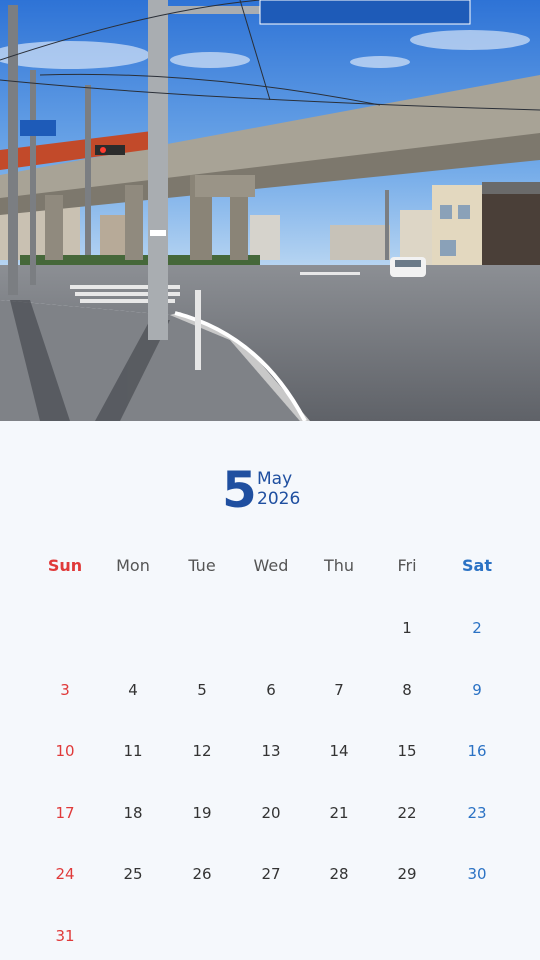  Describe the element at coordinates (477, 628) in the screenshot. I see `date-cell: 2` at that location.